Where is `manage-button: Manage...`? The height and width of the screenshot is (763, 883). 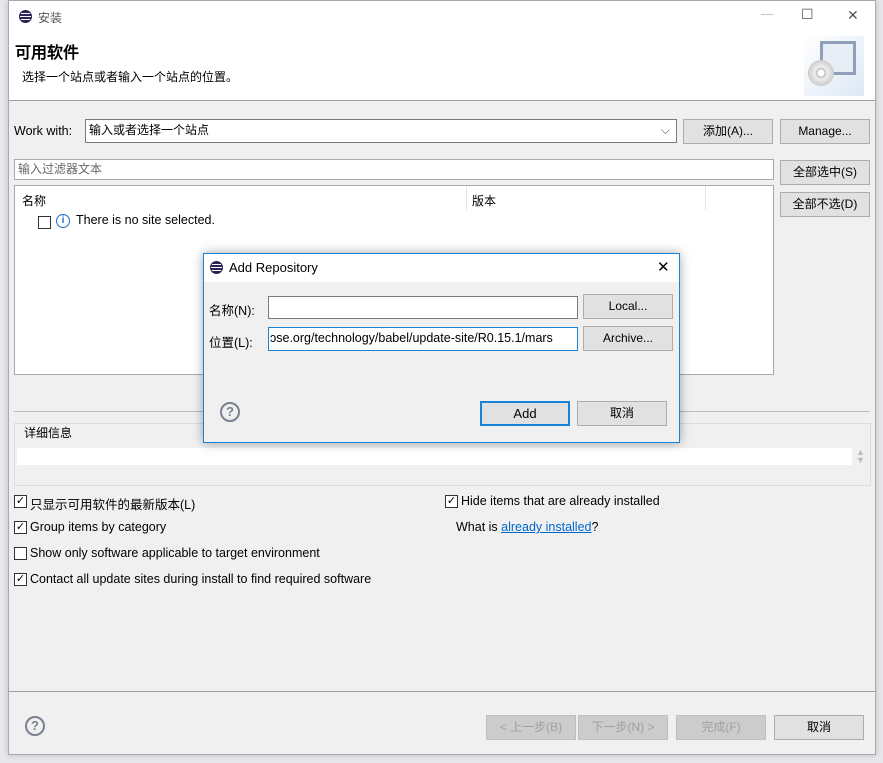
manage-button: Manage... is located at coordinates (825, 131).